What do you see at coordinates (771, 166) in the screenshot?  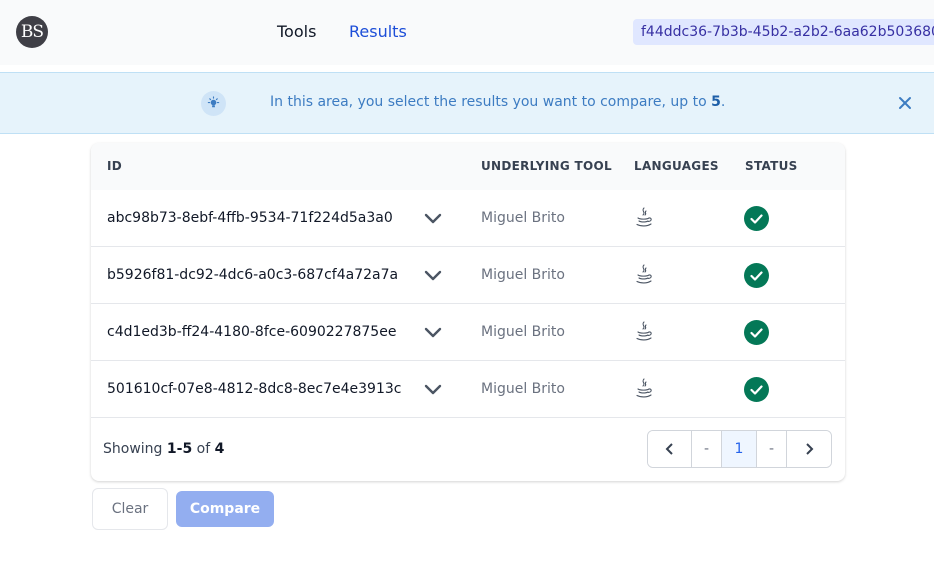 I see `column-header-status: STATUS` at bounding box center [771, 166].